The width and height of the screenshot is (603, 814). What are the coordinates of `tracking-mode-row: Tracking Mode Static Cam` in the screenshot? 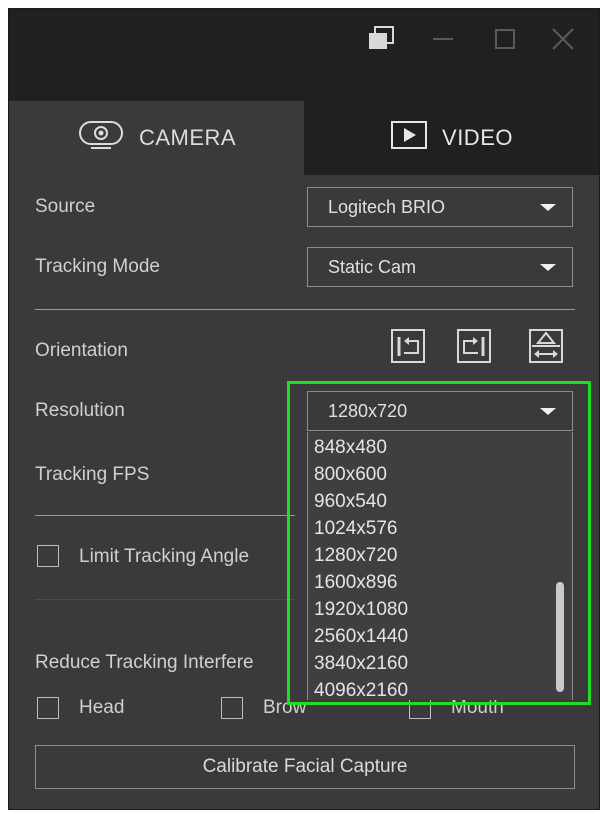 It's located at (304, 267).